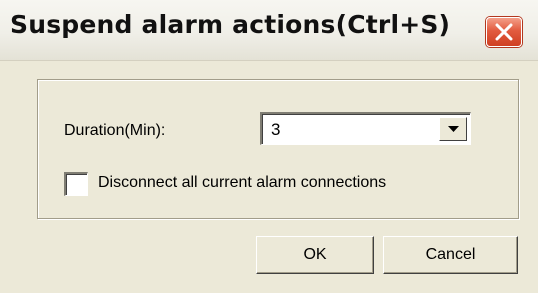 The image size is (538, 293). What do you see at coordinates (230, 24) in the screenshot?
I see `window-title: Suspend alarm actions(Ctrl+S)` at bounding box center [230, 24].